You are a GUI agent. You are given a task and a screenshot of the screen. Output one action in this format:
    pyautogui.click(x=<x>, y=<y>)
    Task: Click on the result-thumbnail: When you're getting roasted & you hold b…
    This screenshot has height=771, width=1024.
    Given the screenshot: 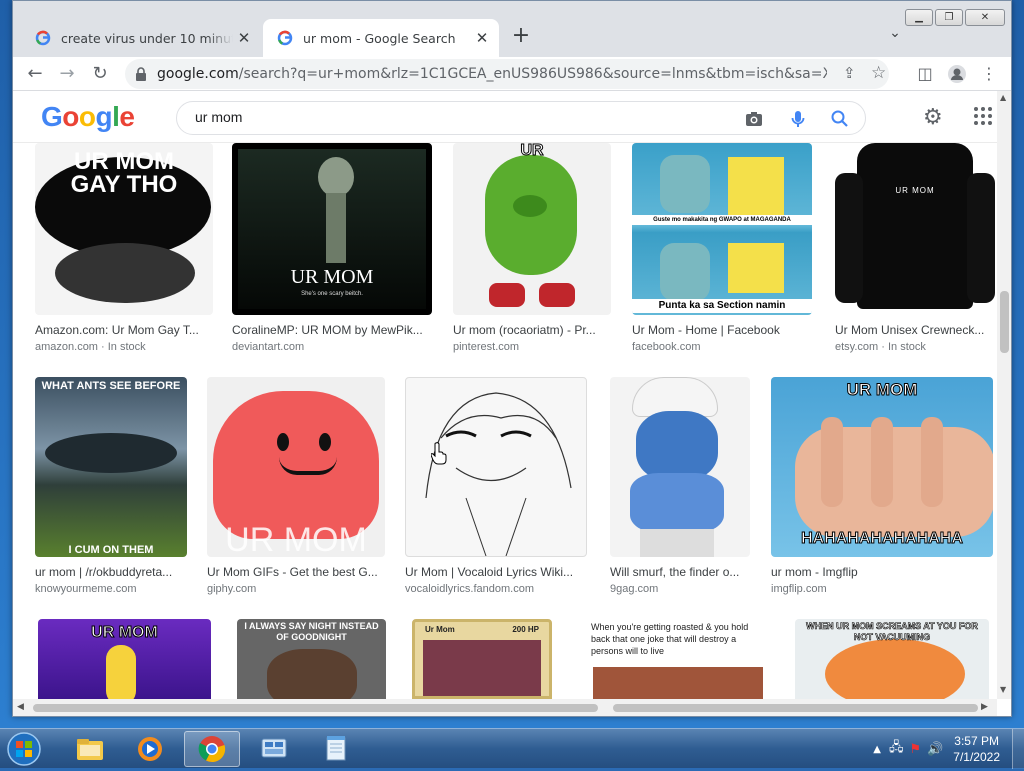 What is the action you would take?
    pyautogui.click(x=678, y=659)
    